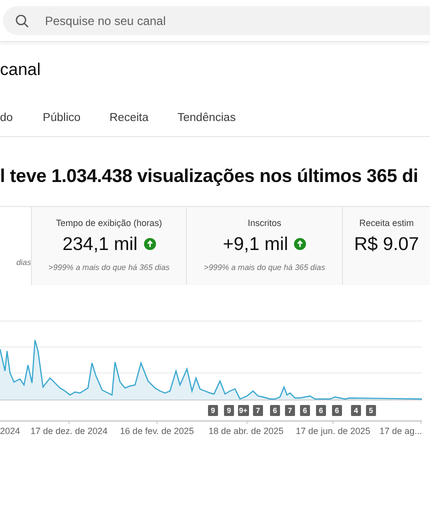  I want to click on axis-label: 2024, so click(10, 431).